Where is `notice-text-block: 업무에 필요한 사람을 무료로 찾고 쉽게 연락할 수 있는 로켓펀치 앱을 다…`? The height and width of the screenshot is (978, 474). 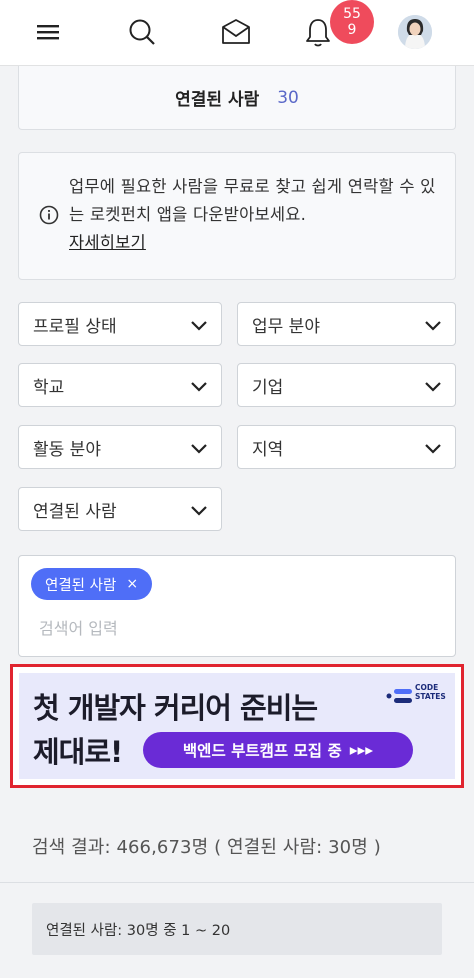 notice-text-block: 업무에 필요한 사람을 무료로 찾고 쉽게 연락할 수 있는 로켓펀치 앱을 다… is located at coordinates (259, 215).